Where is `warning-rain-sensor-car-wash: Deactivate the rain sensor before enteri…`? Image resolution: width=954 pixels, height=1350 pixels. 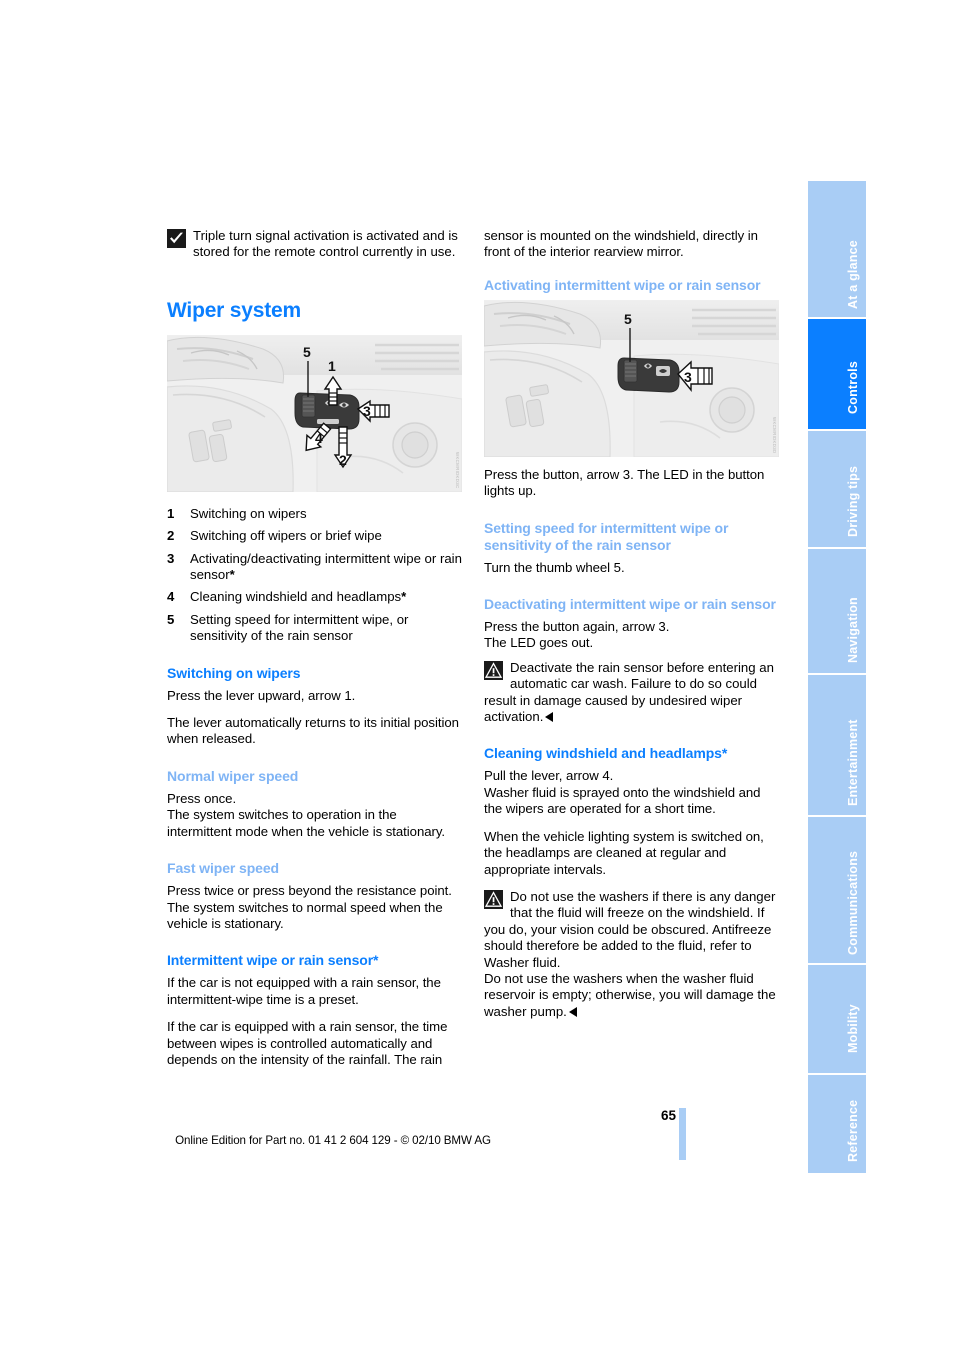
warning-rain-sensor-car-wash: Deactivate the rain sensor before enteri… is located at coordinates (631, 693).